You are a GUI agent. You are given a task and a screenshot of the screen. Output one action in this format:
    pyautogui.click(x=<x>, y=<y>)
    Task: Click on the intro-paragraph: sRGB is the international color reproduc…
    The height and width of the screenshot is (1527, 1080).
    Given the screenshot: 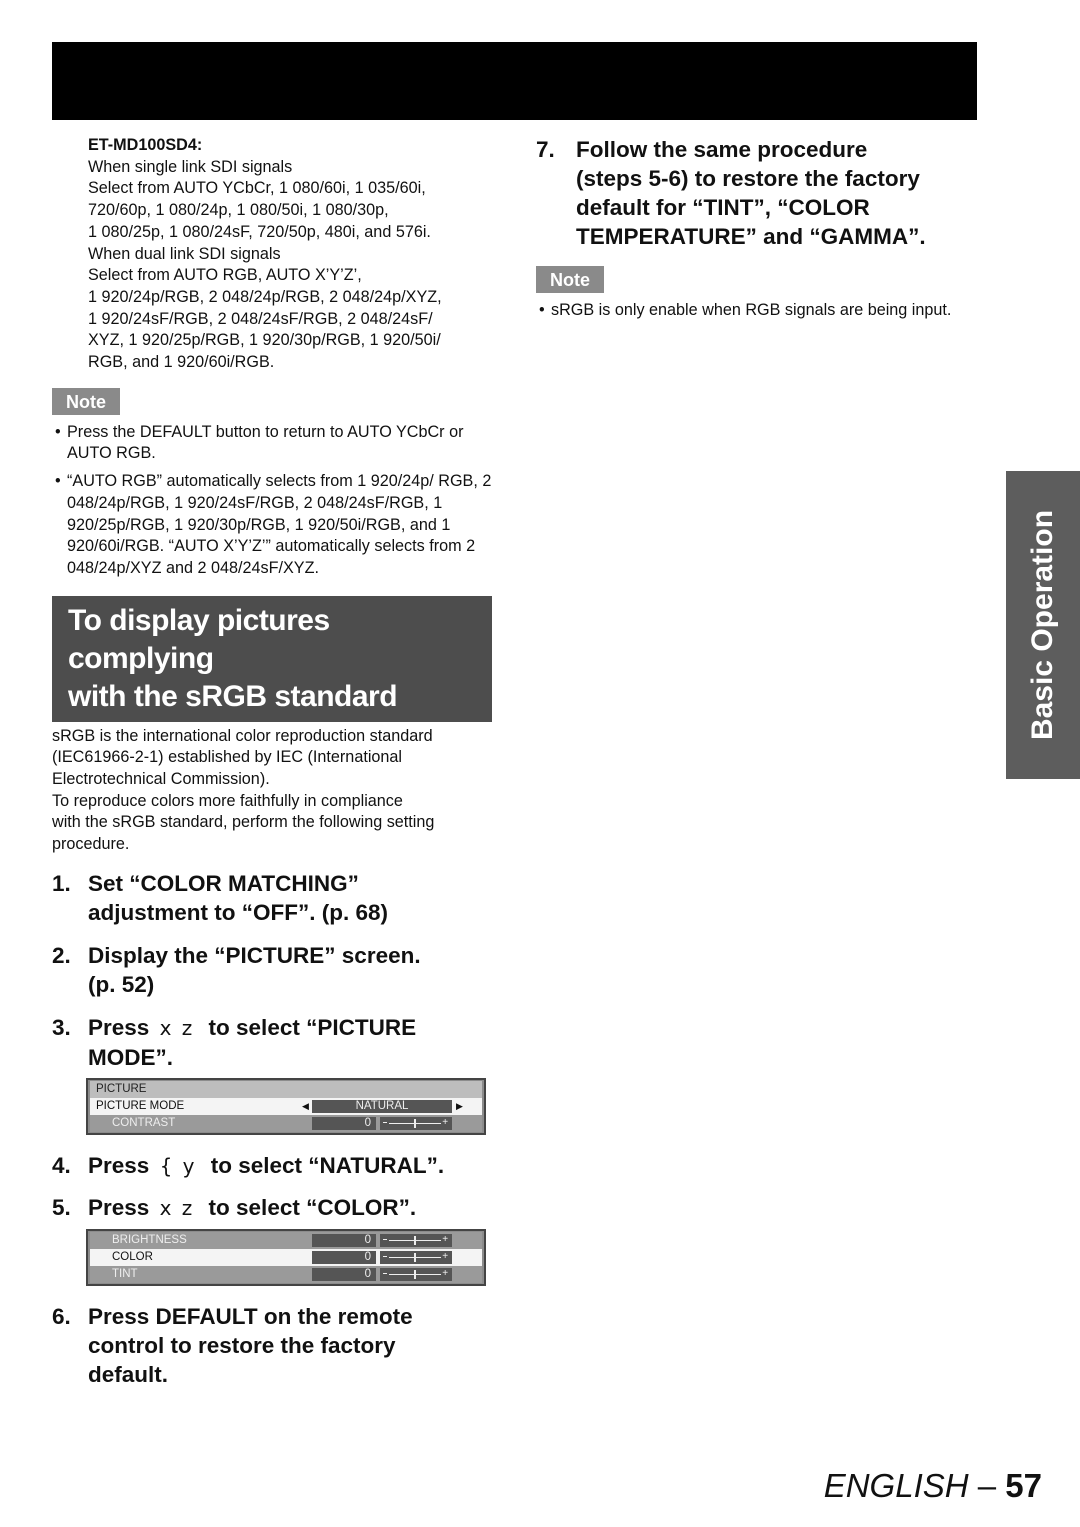 What is the action you would take?
    pyautogui.click(x=272, y=791)
    